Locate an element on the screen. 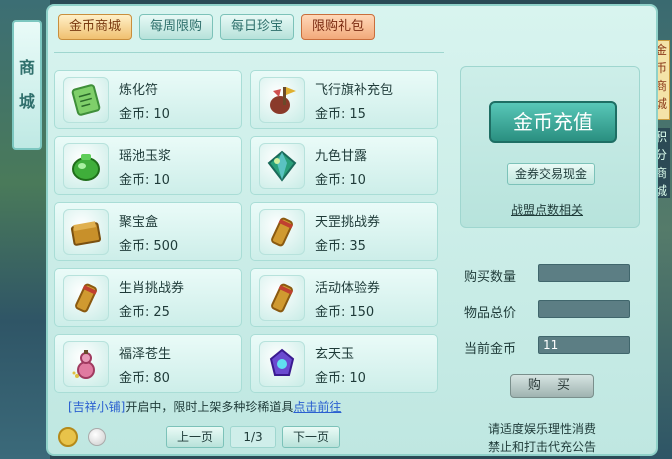  item-name: 玄天玉 is located at coordinates (335, 354).